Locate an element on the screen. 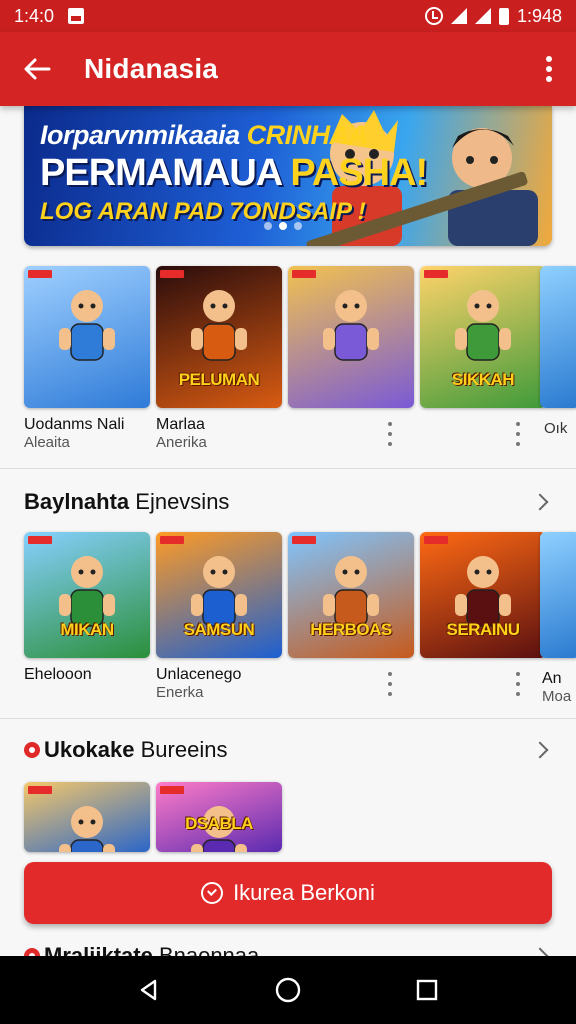 This screenshot has width=576, height=1024. game-title: Marlaa is located at coordinates (180, 424).